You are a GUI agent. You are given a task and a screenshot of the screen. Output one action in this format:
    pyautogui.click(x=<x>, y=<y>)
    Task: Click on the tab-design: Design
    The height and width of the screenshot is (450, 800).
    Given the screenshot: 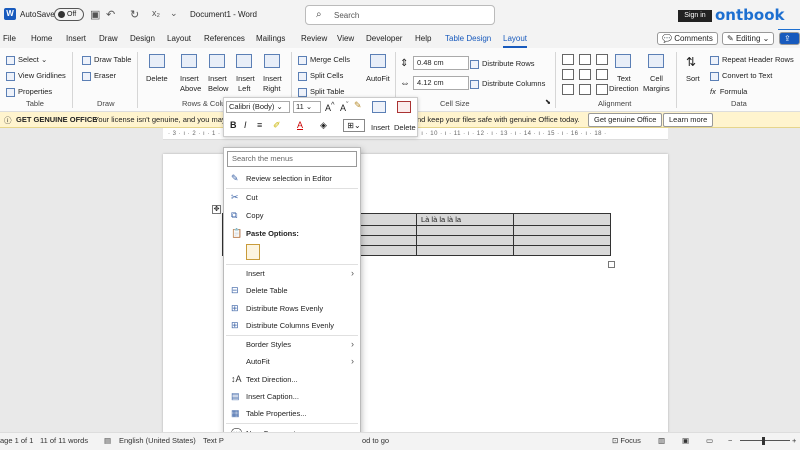 What is the action you would take?
    pyautogui.click(x=142, y=38)
    